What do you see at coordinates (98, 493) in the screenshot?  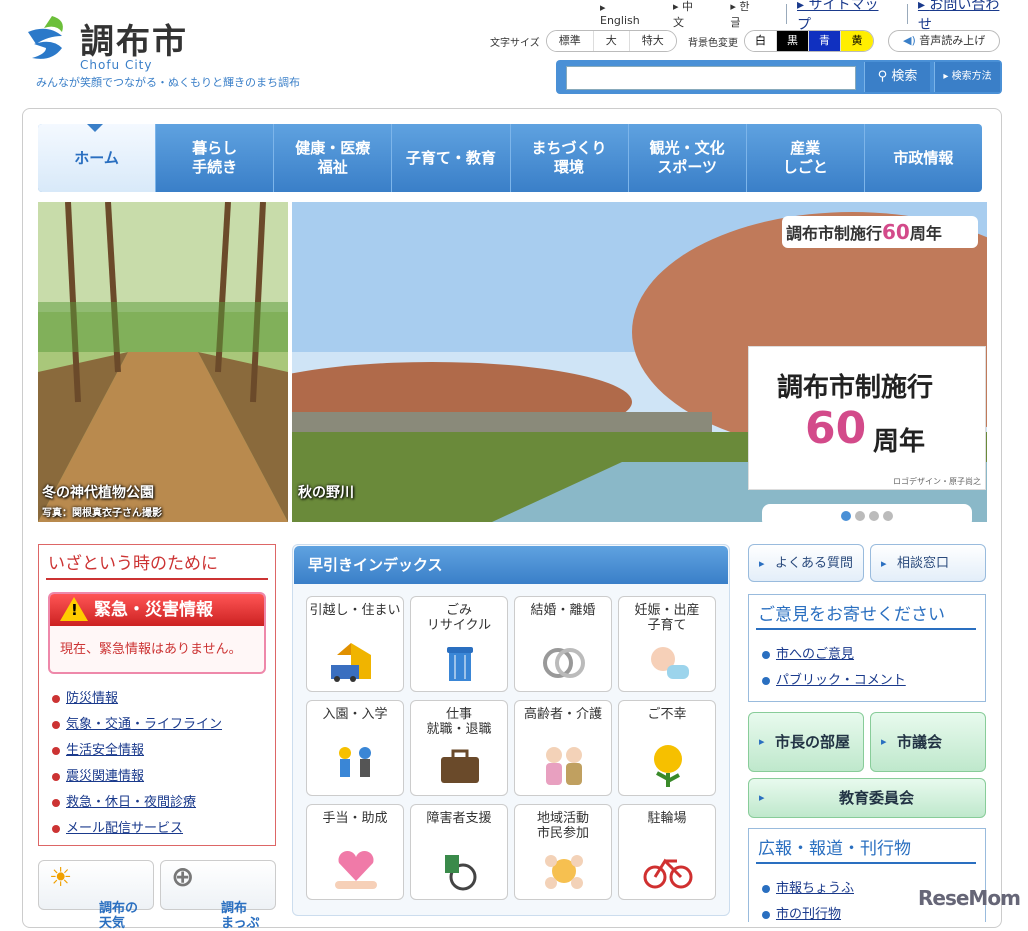 I see `banner-left-caption: 冬の神代植物公園` at bounding box center [98, 493].